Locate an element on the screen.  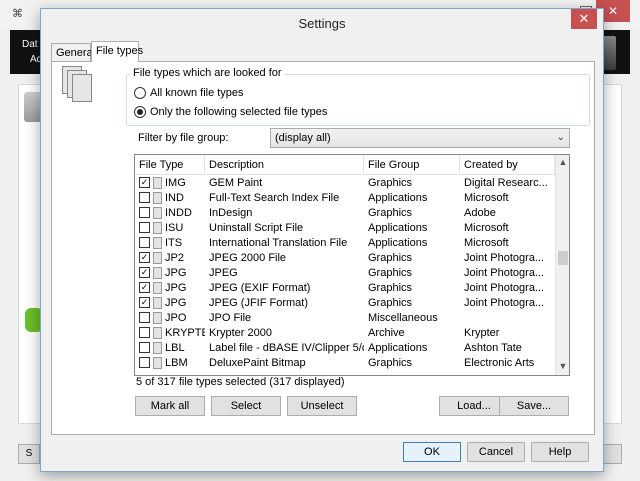
cell-description: Full-Text Search Index File is located at coordinates (274, 198).